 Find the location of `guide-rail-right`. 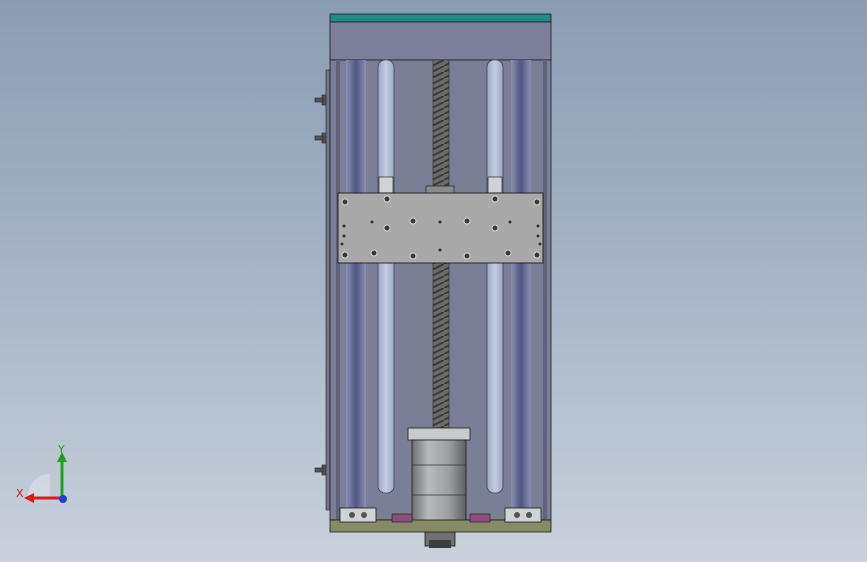

guide-rail-right is located at coordinates (521, 290).